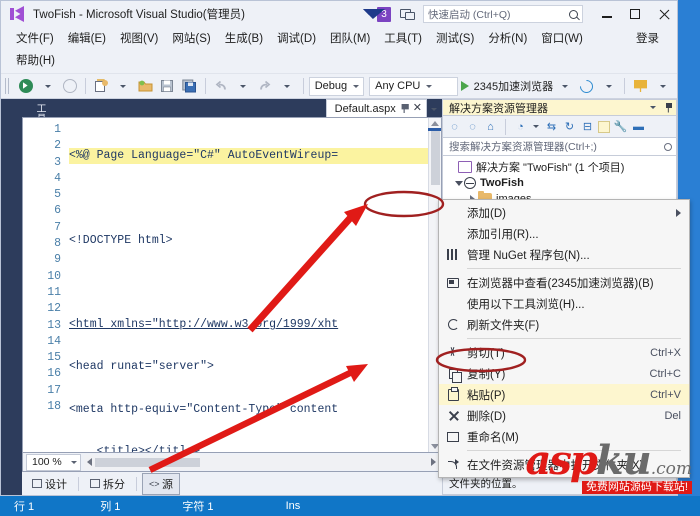 The width and height of the screenshot is (700, 516). I want to click on home-icon: ⌂, so click(490, 126).